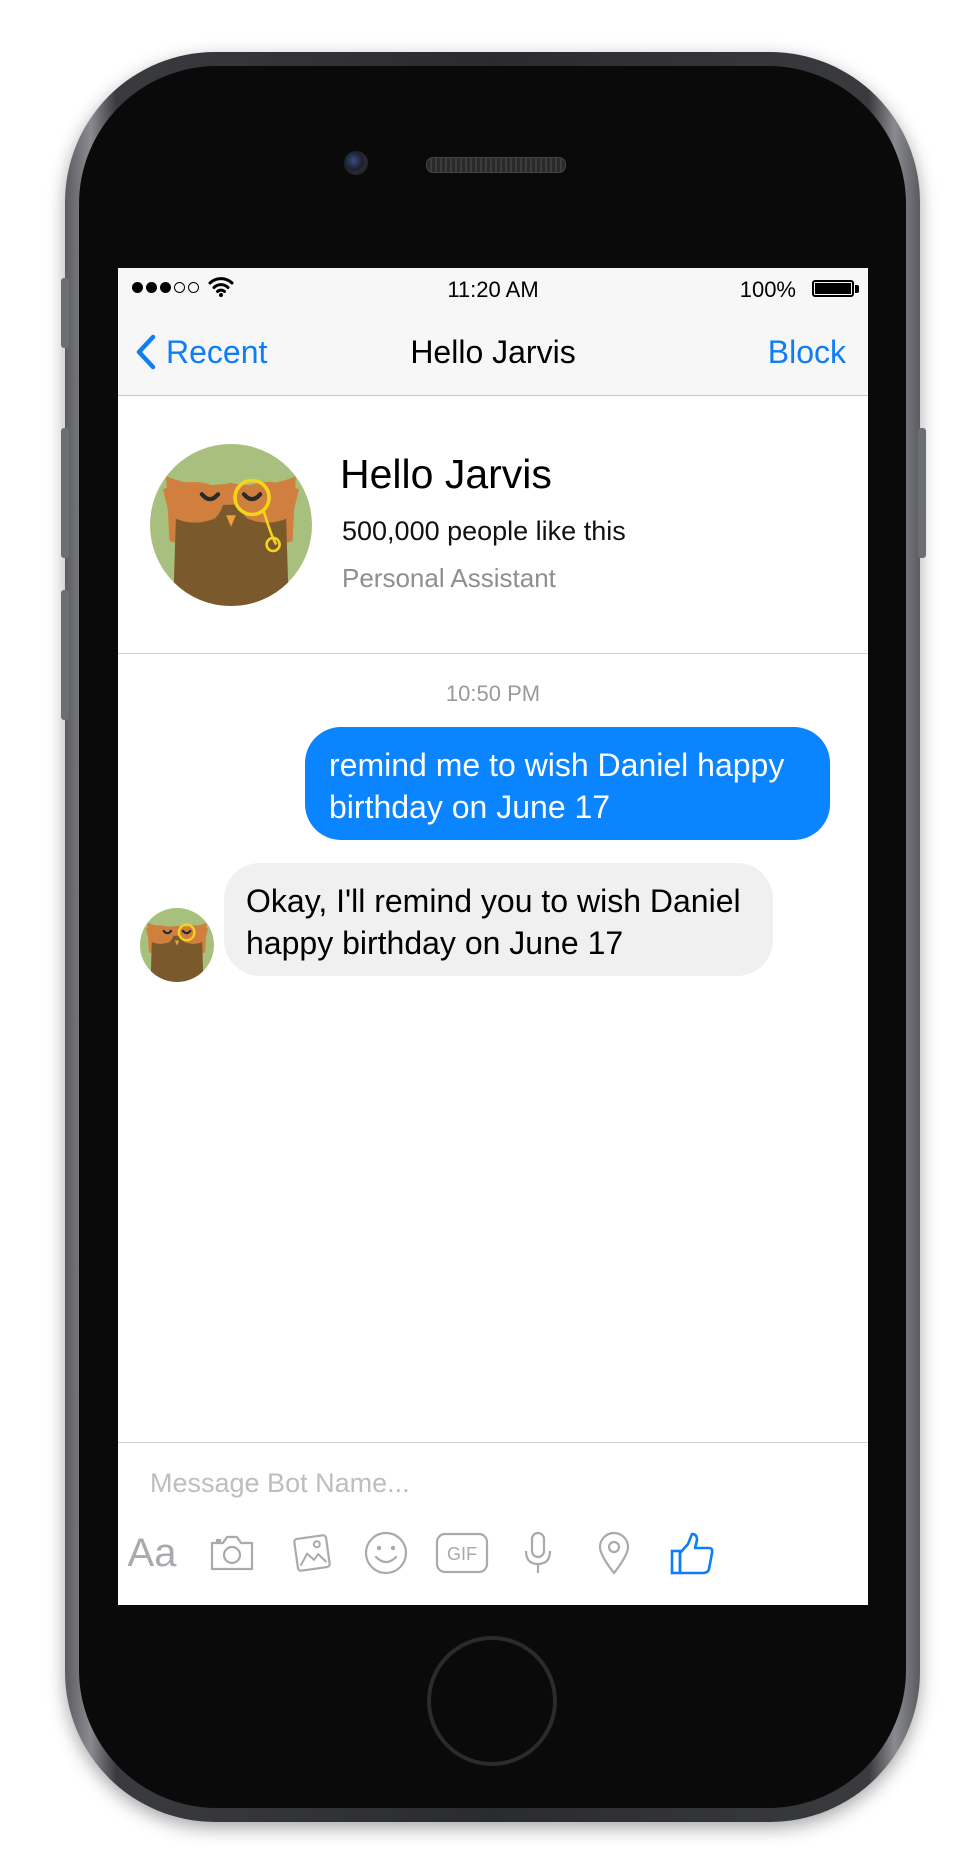 The height and width of the screenshot is (1869, 971). I want to click on battery-icon, so click(833, 288).